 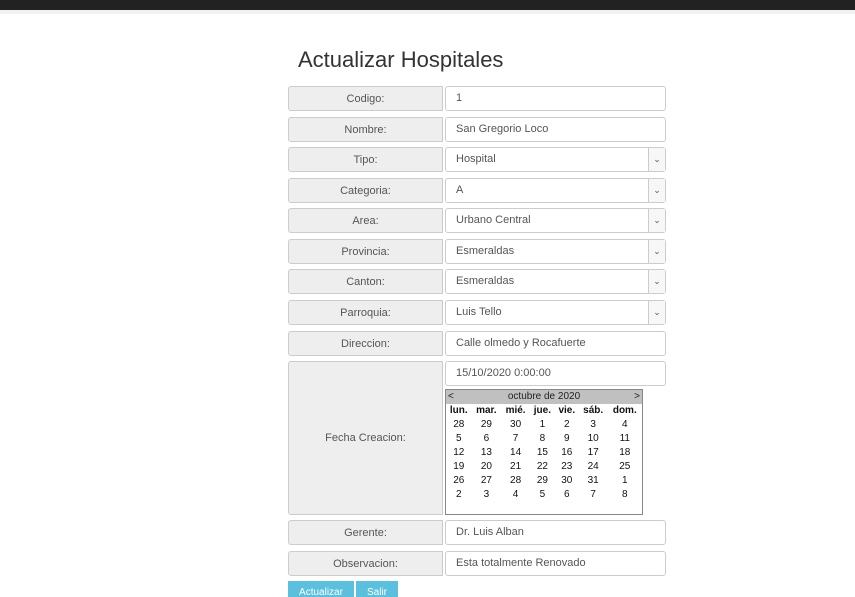 I want to click on categoria-label: Categoria:, so click(x=365, y=190).